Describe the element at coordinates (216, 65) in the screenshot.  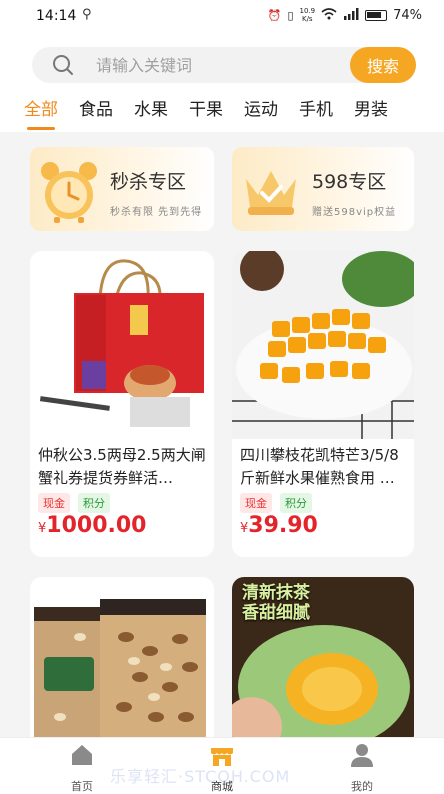
I see `search-input` at that location.